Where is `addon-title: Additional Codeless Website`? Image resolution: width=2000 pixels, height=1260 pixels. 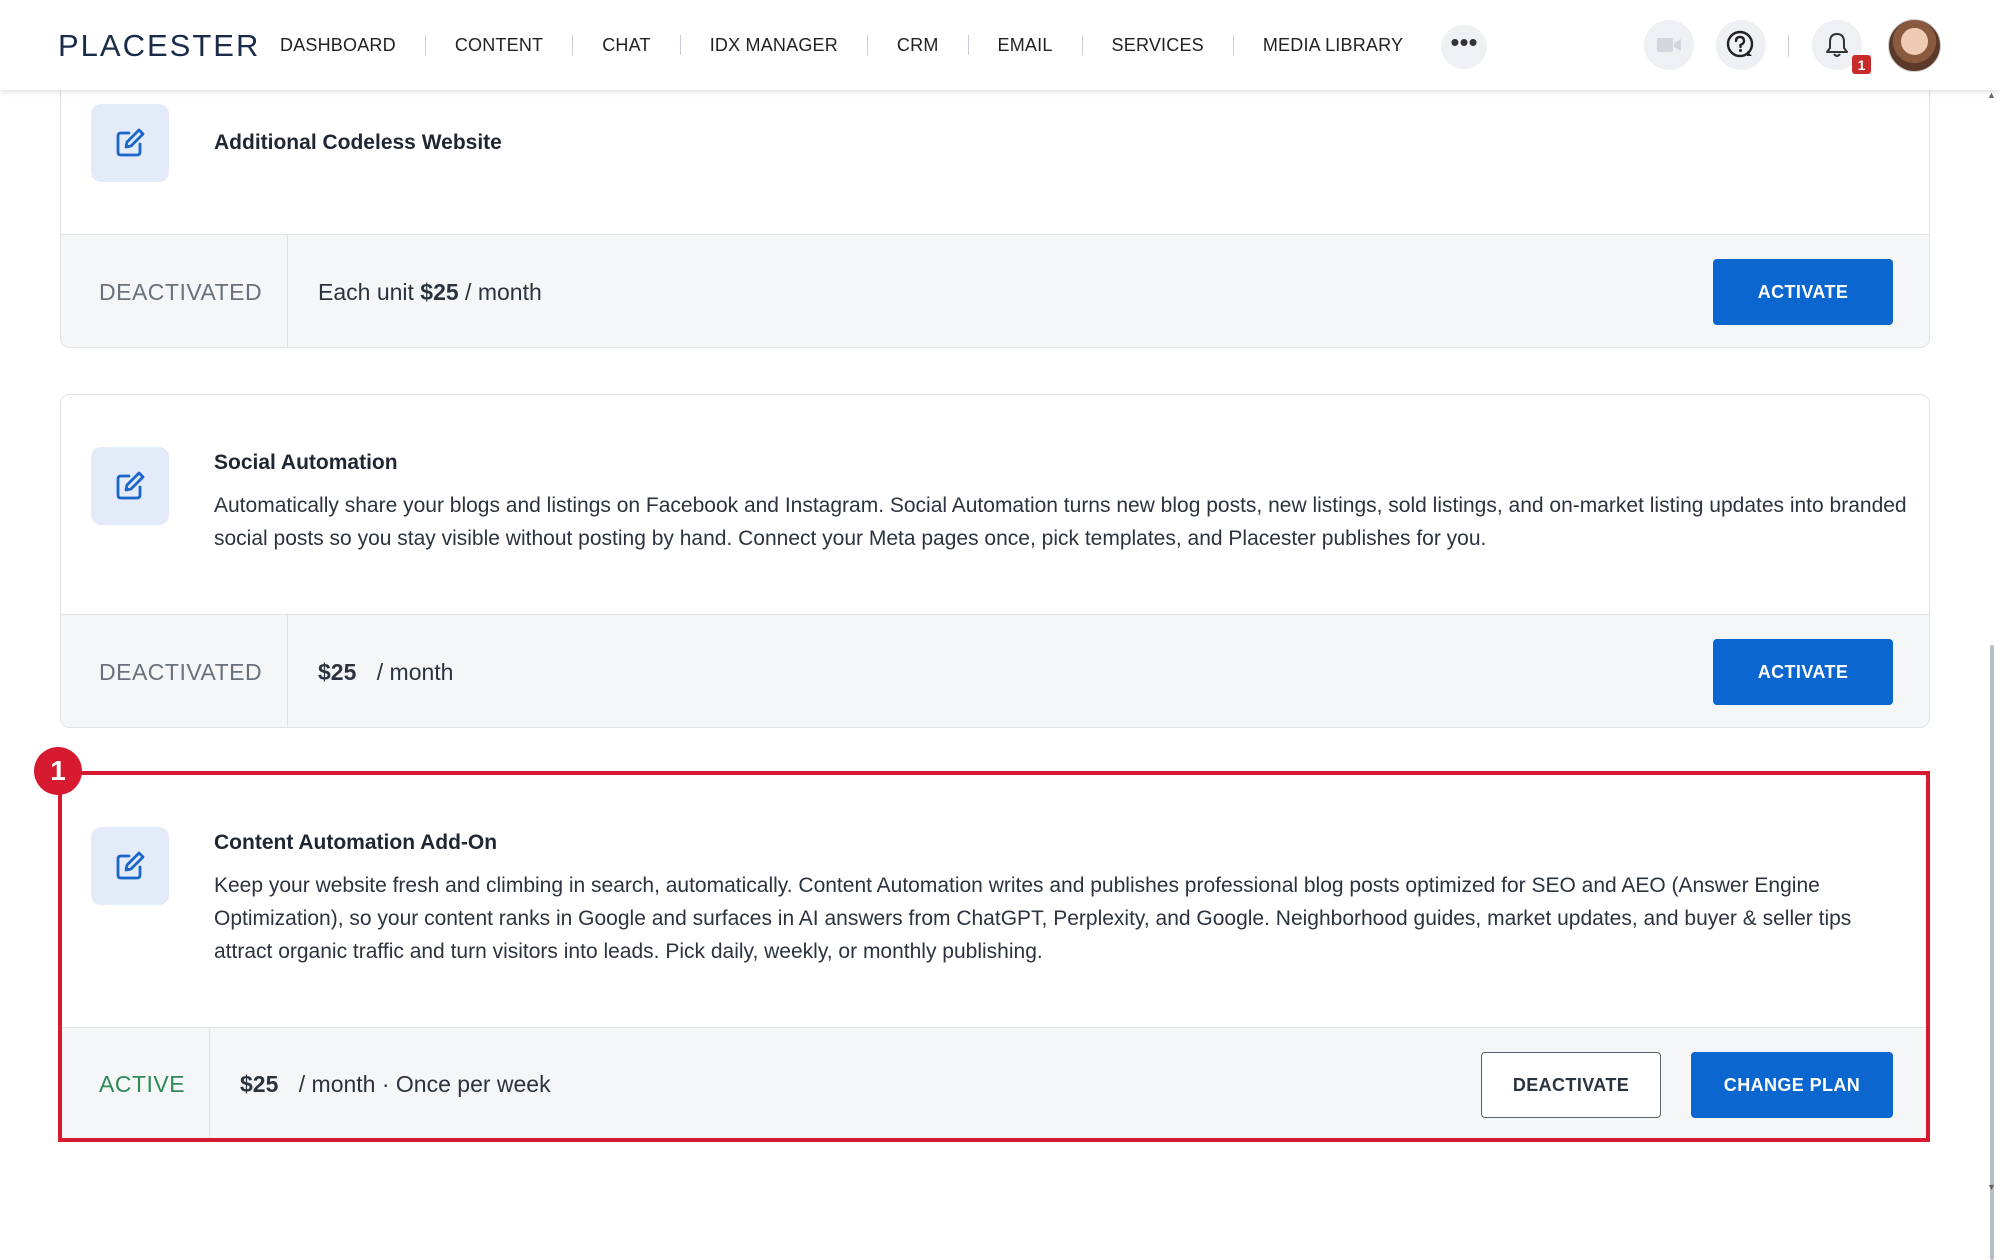 addon-title: Additional Codeless Website is located at coordinates (358, 142).